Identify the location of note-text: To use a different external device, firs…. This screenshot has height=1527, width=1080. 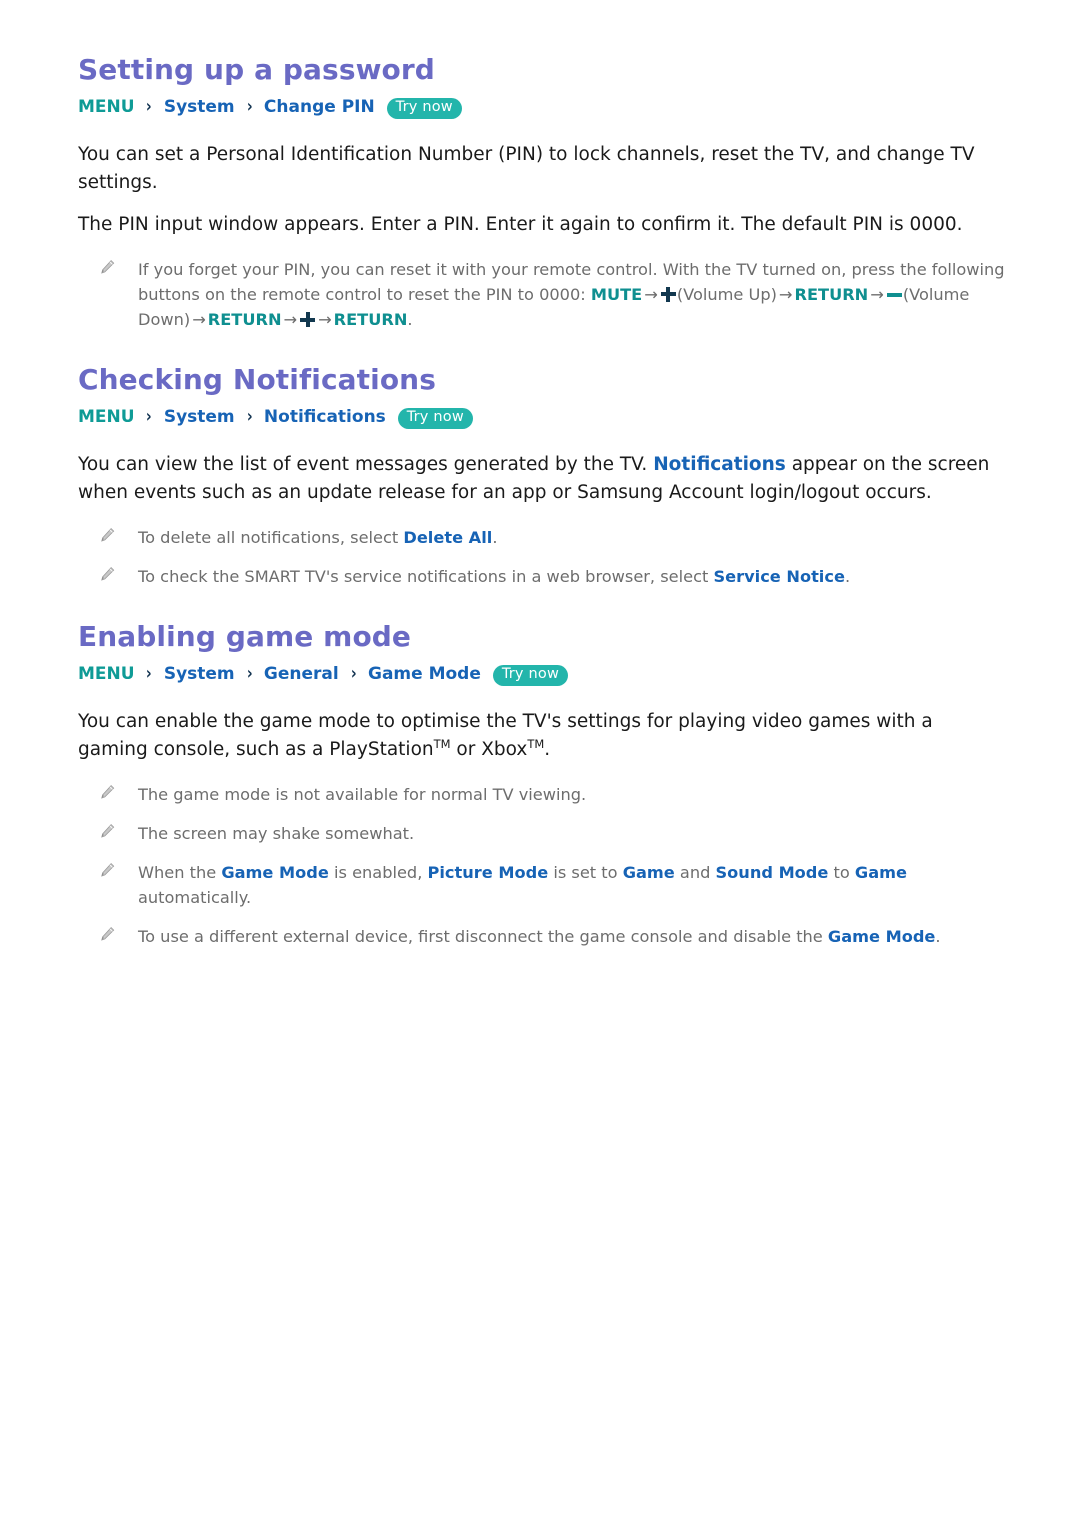
(539, 936).